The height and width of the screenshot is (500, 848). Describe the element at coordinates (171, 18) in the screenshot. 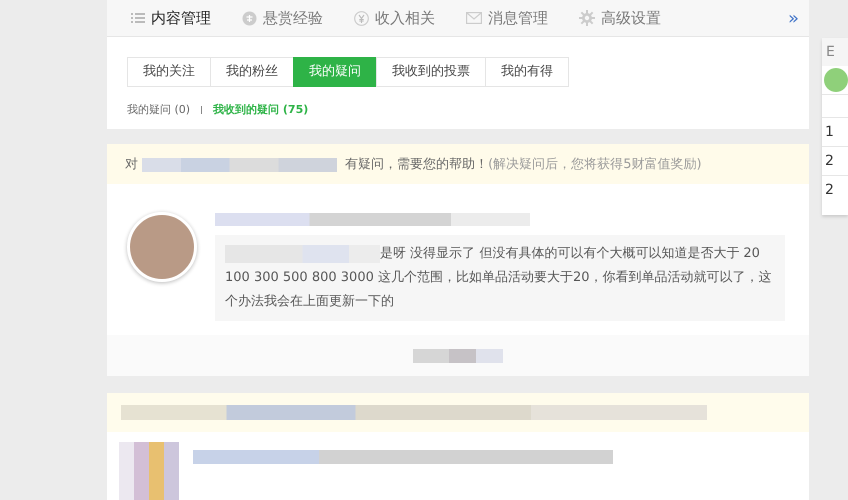

I see `nav-item: 内容管理` at that location.